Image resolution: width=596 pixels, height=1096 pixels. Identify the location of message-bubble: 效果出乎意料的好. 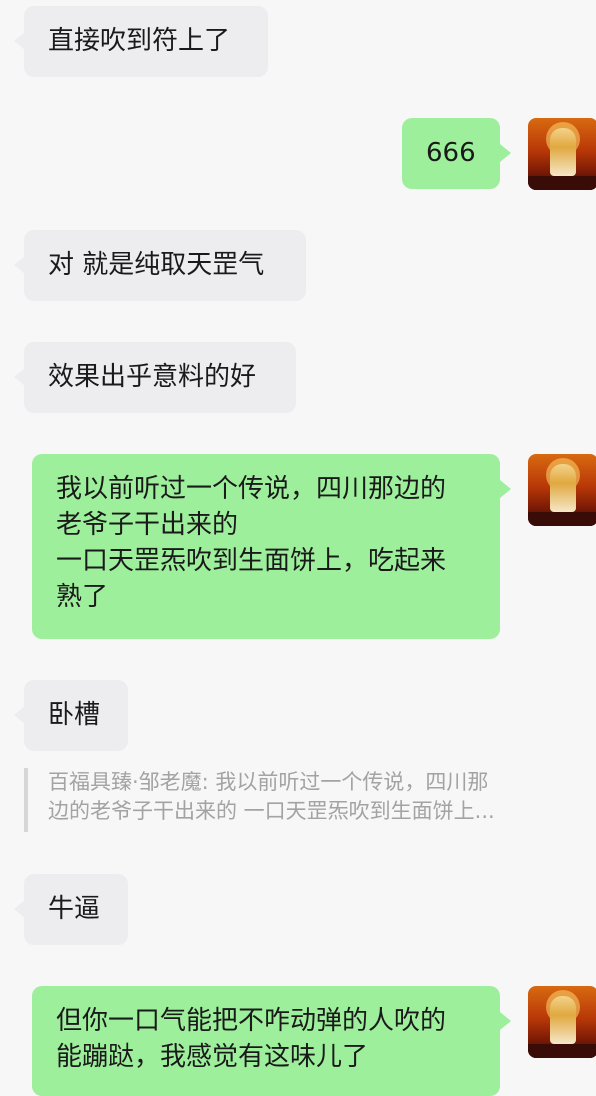
(160, 377).